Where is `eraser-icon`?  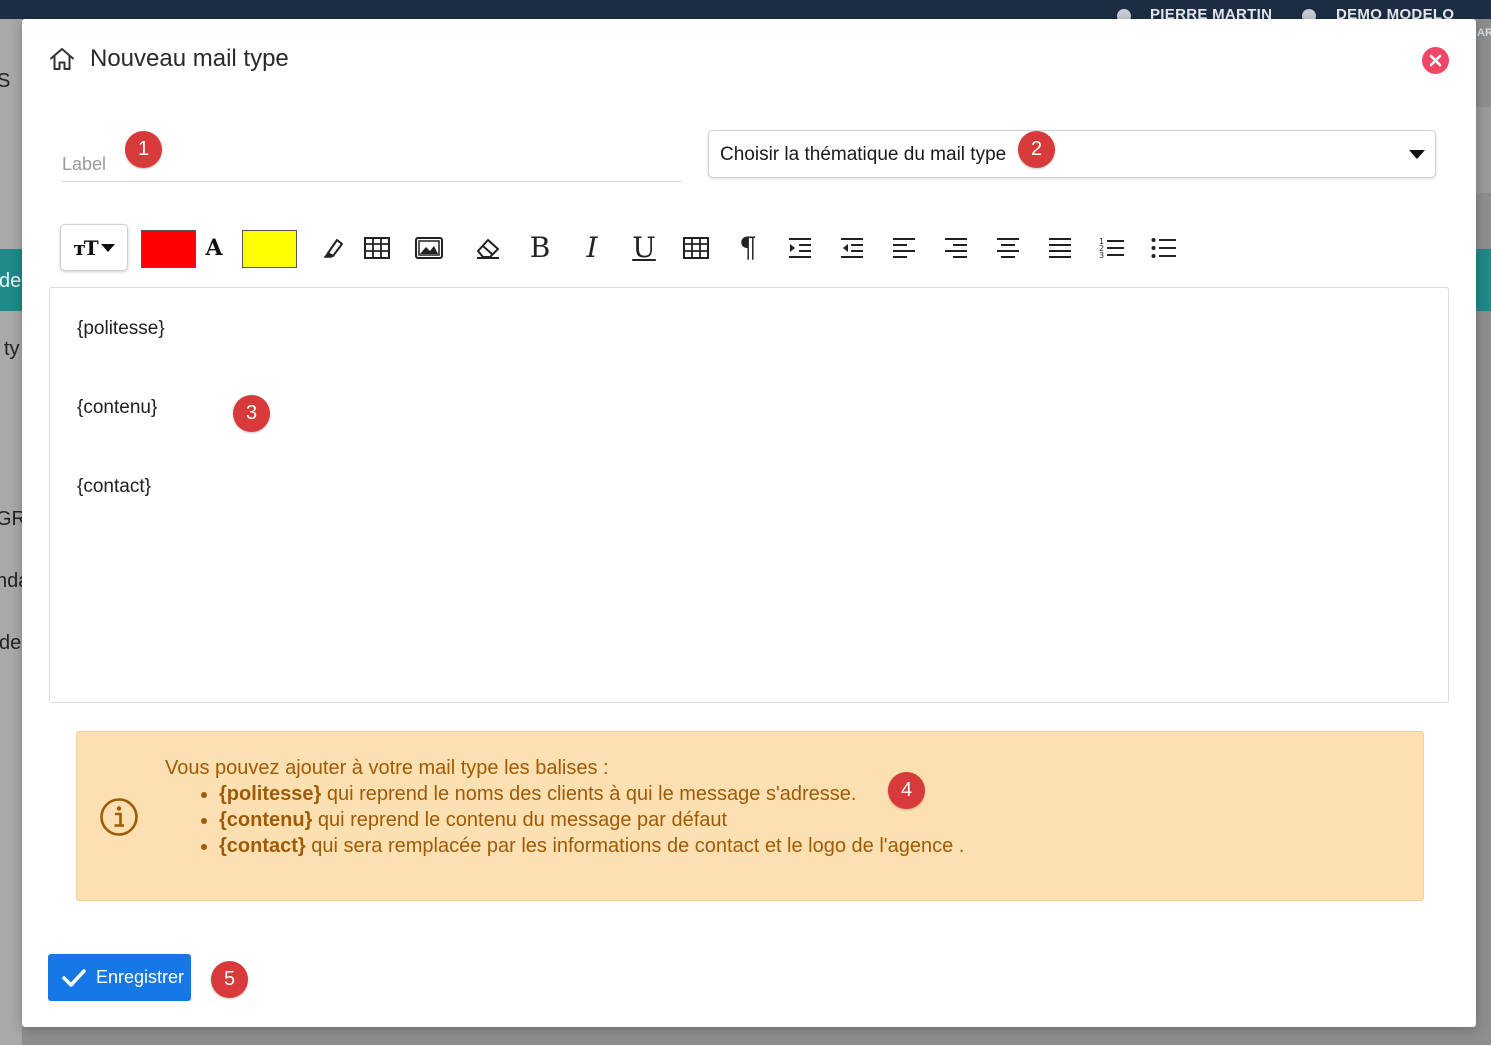 eraser-icon is located at coordinates (488, 249).